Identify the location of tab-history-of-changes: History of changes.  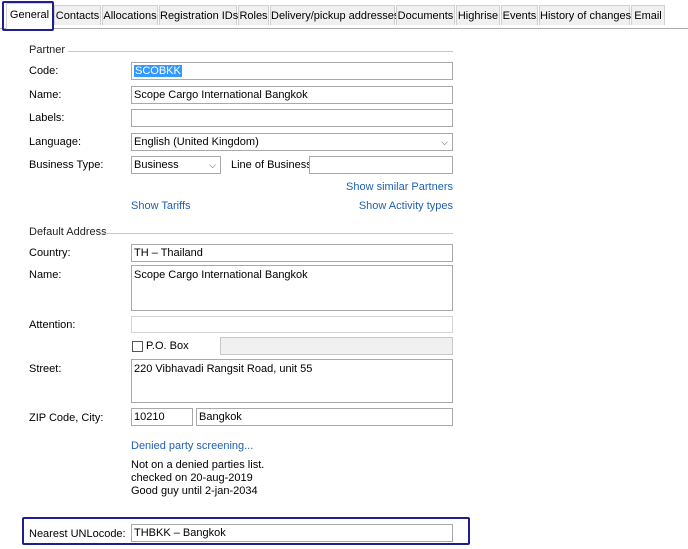
(585, 15).